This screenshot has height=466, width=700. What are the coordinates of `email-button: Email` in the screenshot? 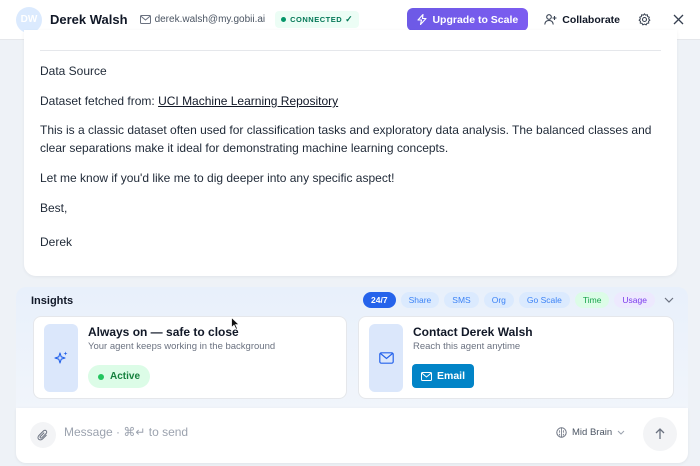 It's located at (443, 376).